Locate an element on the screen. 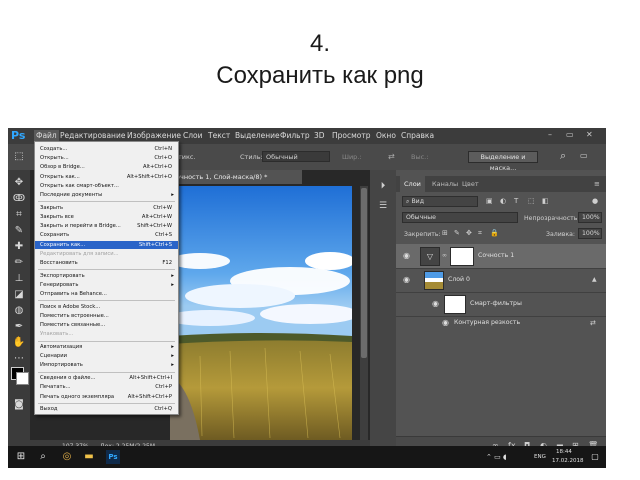  lock-artboard-icon: ⌗ is located at coordinates (480, 233).